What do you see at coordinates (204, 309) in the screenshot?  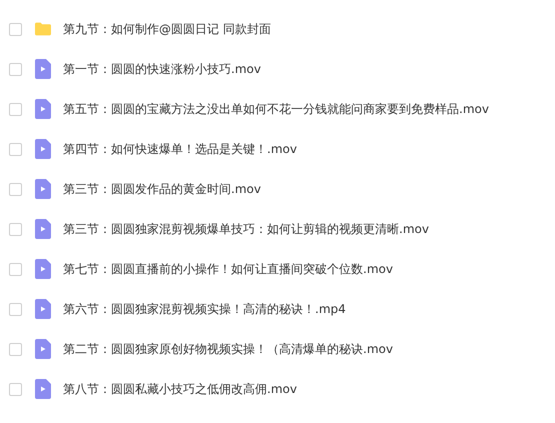 I see `file-name: 第六节：圆圆独家混剪视频实操！高清的秘诀！.mp4` at bounding box center [204, 309].